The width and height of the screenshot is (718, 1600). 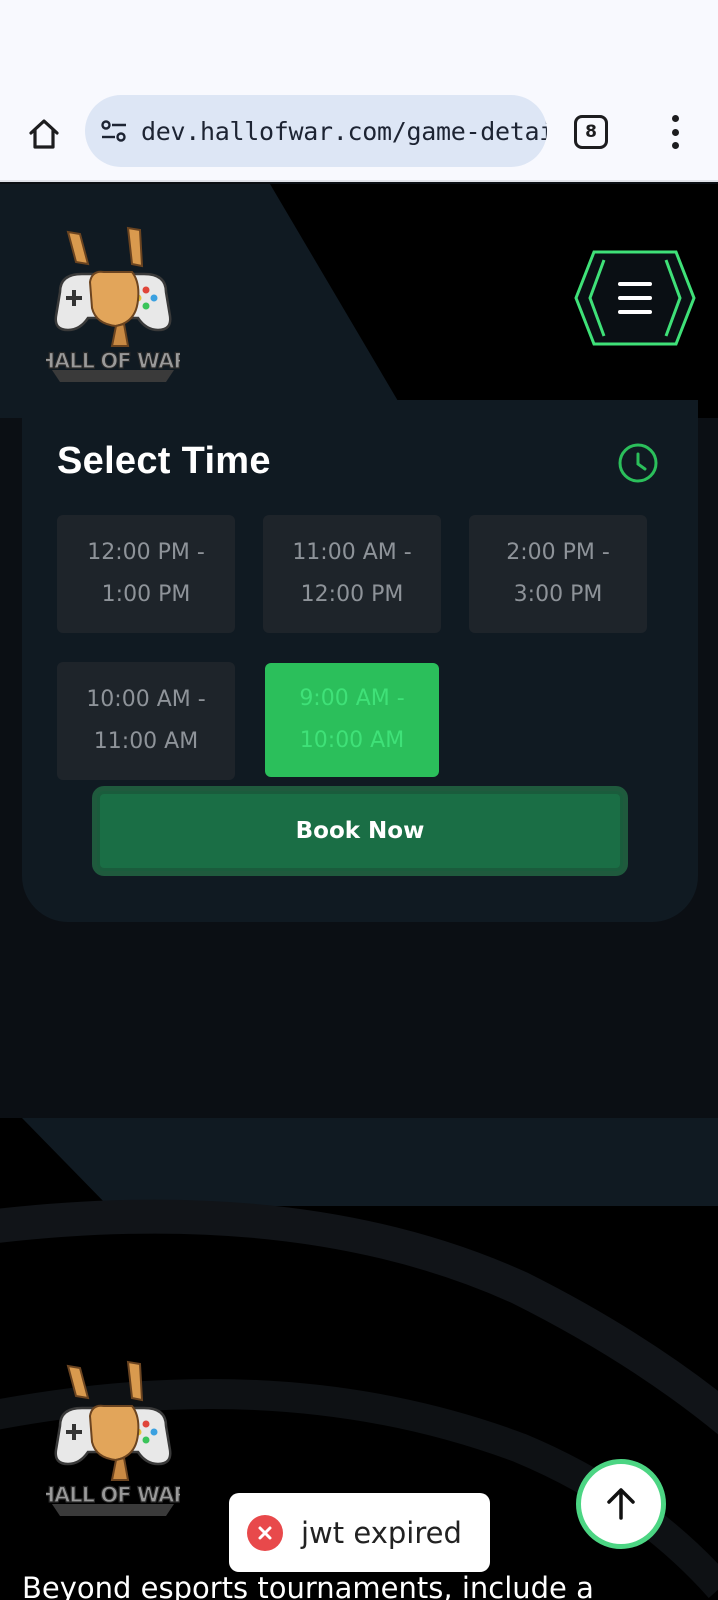 What do you see at coordinates (146, 574) in the screenshot?
I see `time-slot-12pm: 12:00 PM - 1:00 PM` at bounding box center [146, 574].